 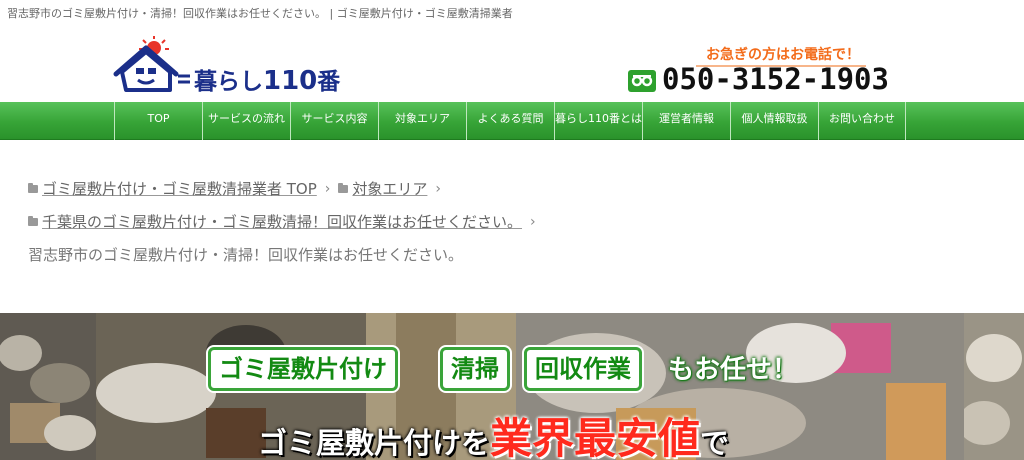 What do you see at coordinates (518, 188) in the screenshot?
I see `breadcrumb-row: ゴミ屋敷片付け・ゴミ屋敷清掃業者 TOP › 対象エリア ›` at bounding box center [518, 188].